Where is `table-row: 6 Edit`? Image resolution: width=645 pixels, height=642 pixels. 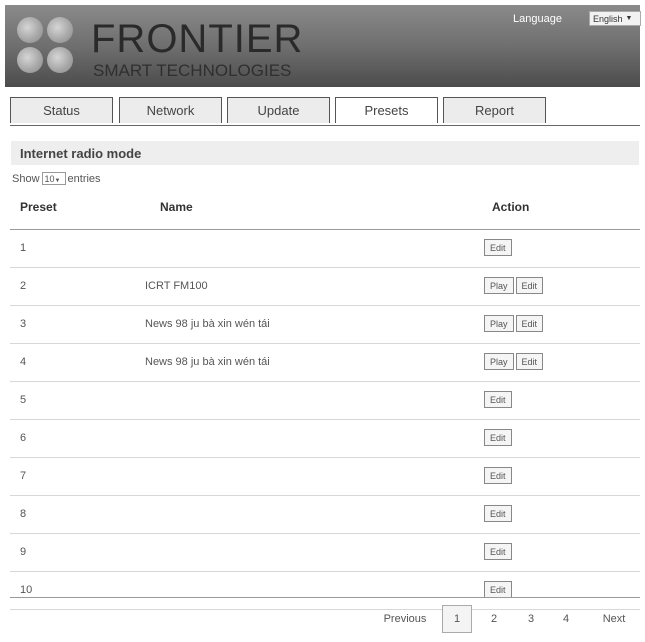
table-row: 6 Edit is located at coordinates (325, 439).